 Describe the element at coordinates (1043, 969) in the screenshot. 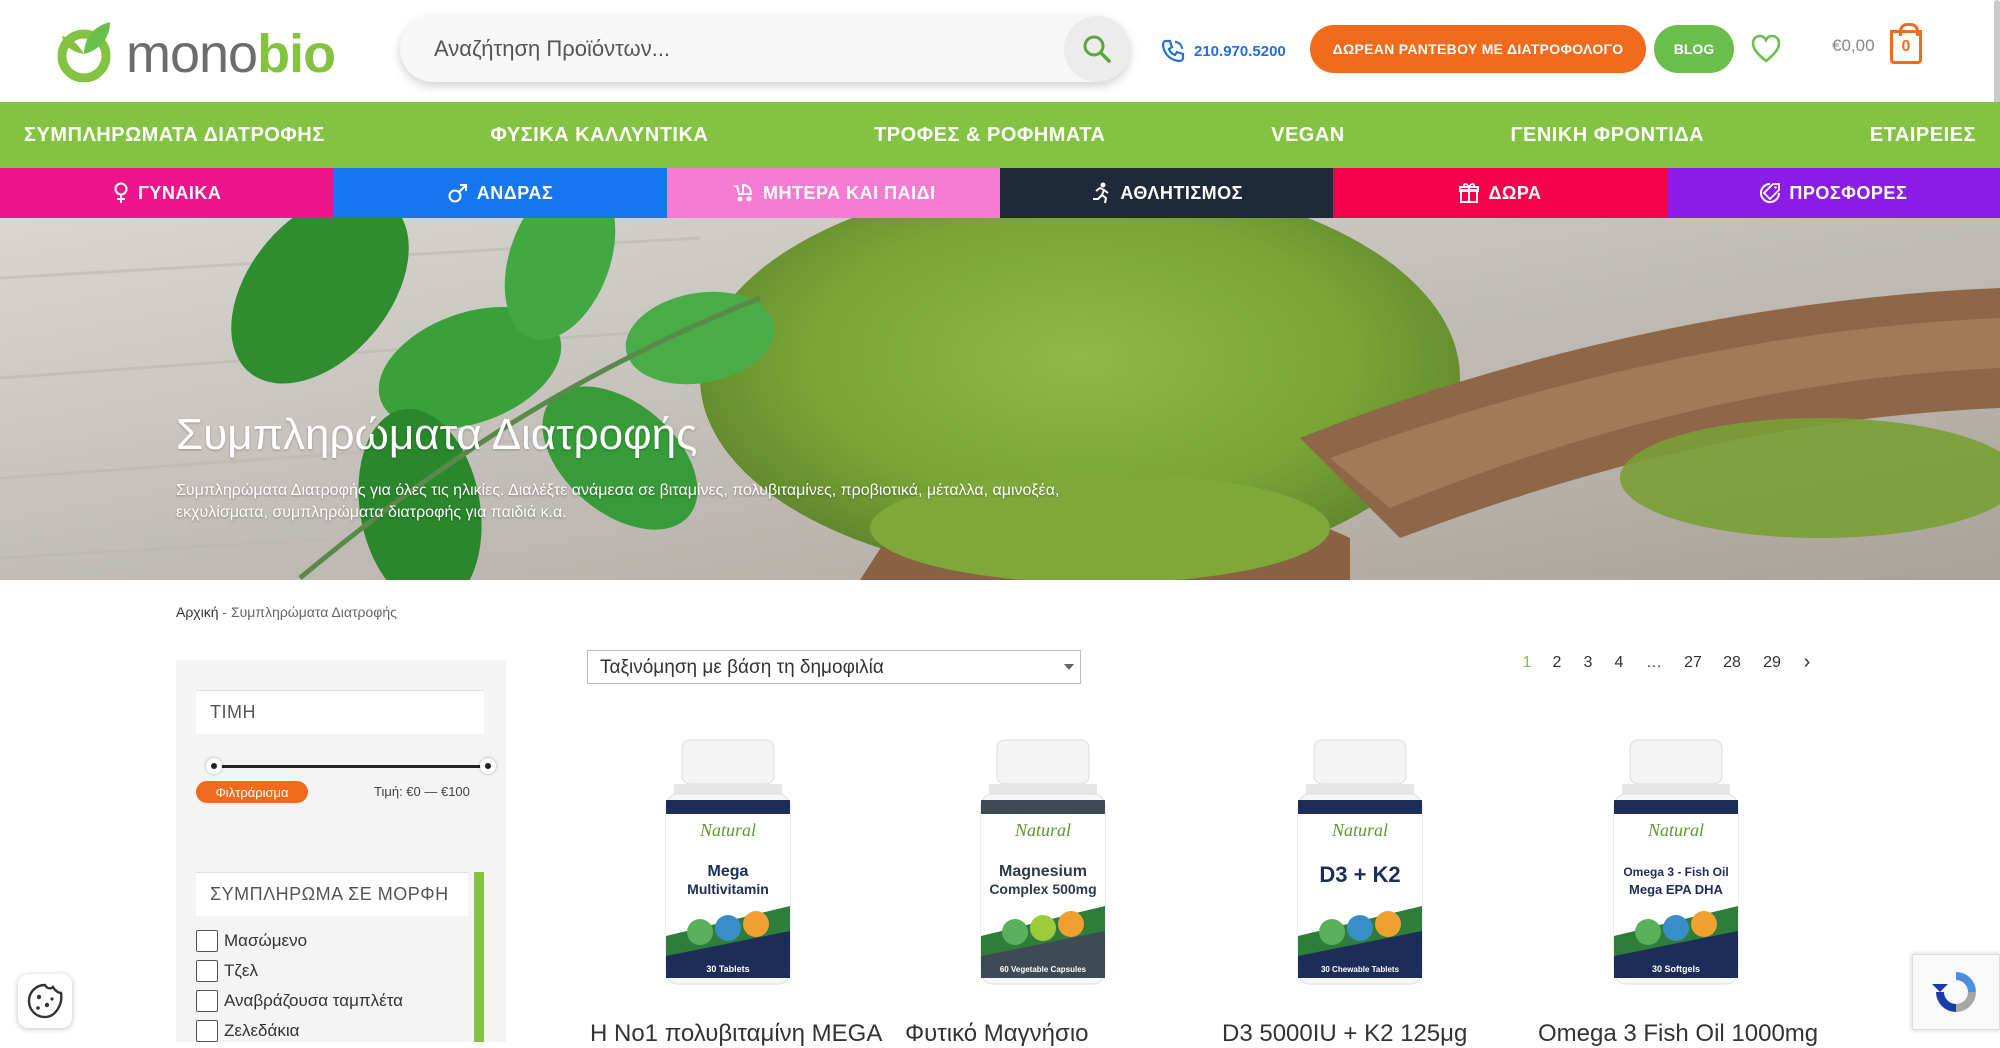

I see `bottle-sub: 60 Vegetable Capsules` at that location.